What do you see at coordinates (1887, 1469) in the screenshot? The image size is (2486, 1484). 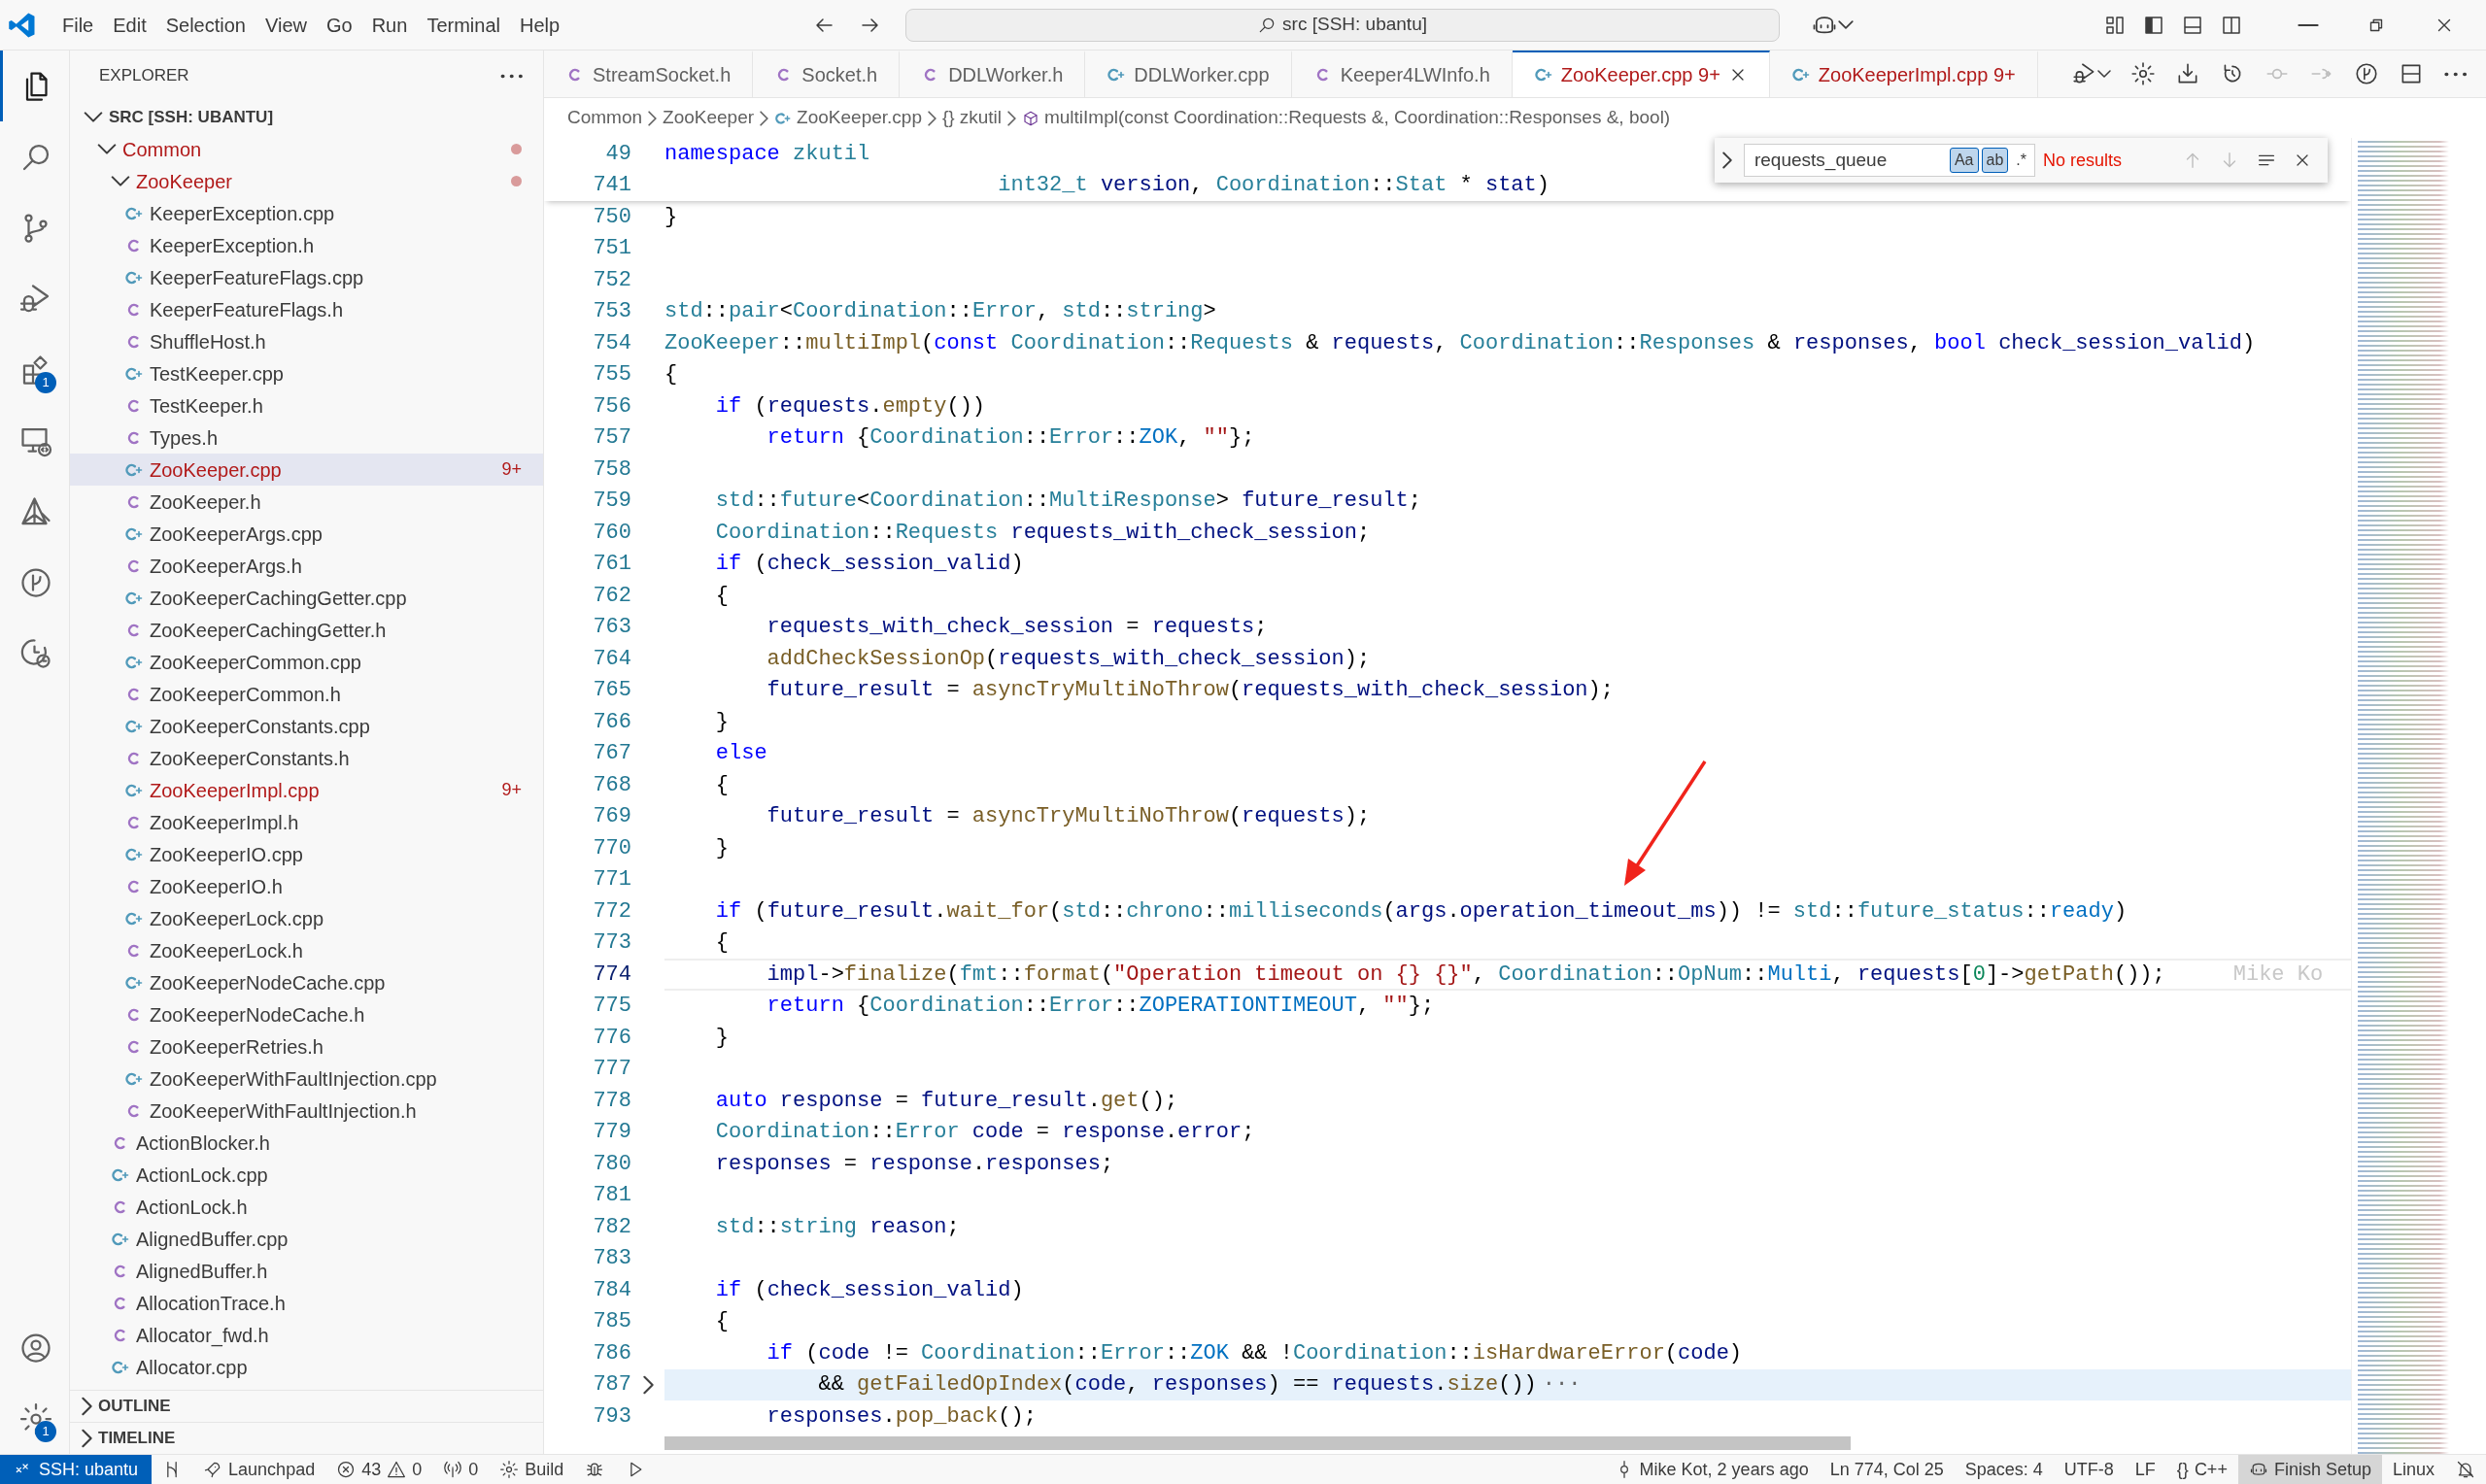 I see `cursor-position: Ln 774, Col 25` at bounding box center [1887, 1469].